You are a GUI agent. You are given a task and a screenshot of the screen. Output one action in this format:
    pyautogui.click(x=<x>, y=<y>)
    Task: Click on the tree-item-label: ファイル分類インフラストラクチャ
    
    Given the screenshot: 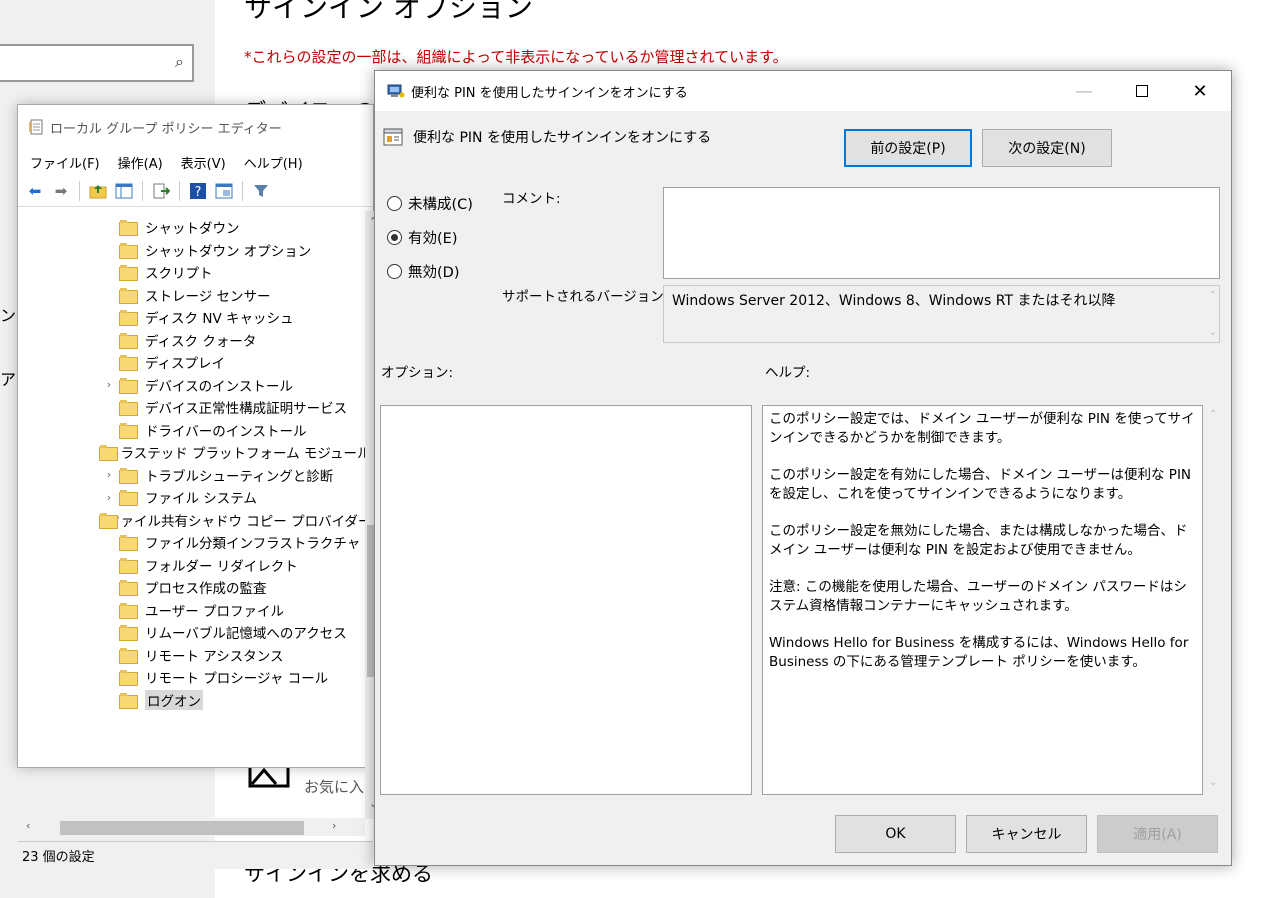 What is the action you would take?
    pyautogui.click(x=253, y=544)
    